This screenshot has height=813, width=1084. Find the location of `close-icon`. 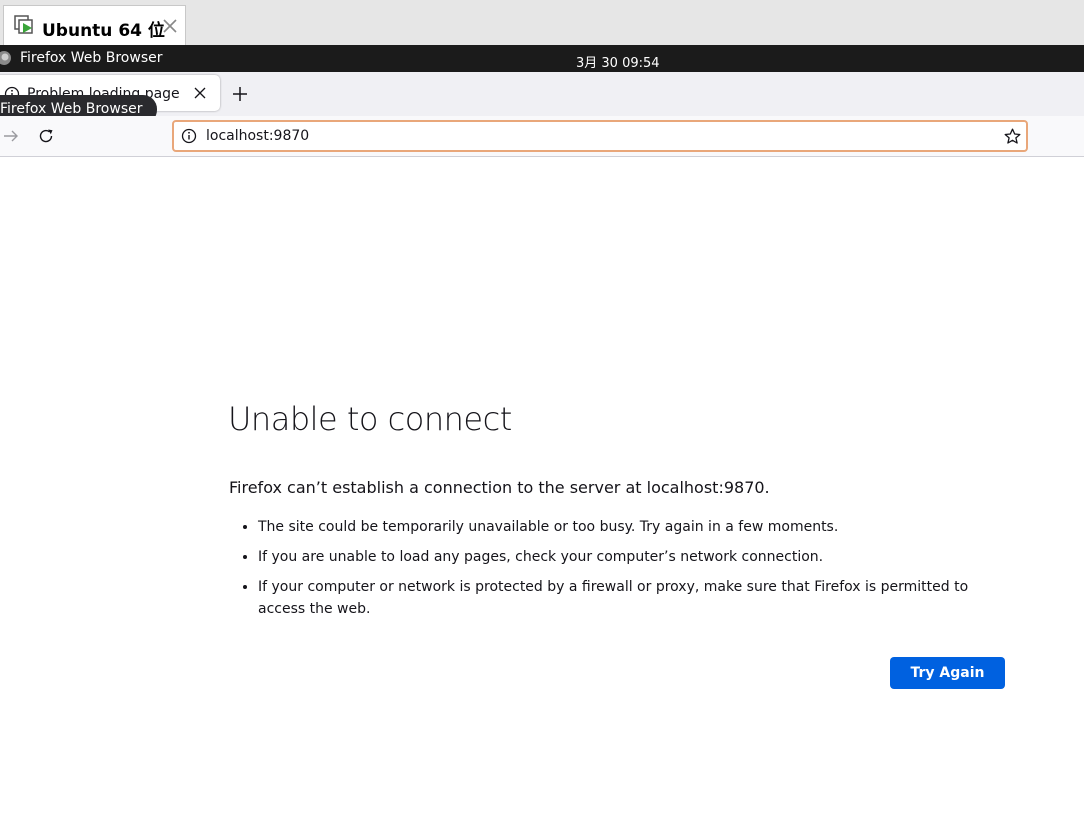

close-icon is located at coordinates (170, 26).